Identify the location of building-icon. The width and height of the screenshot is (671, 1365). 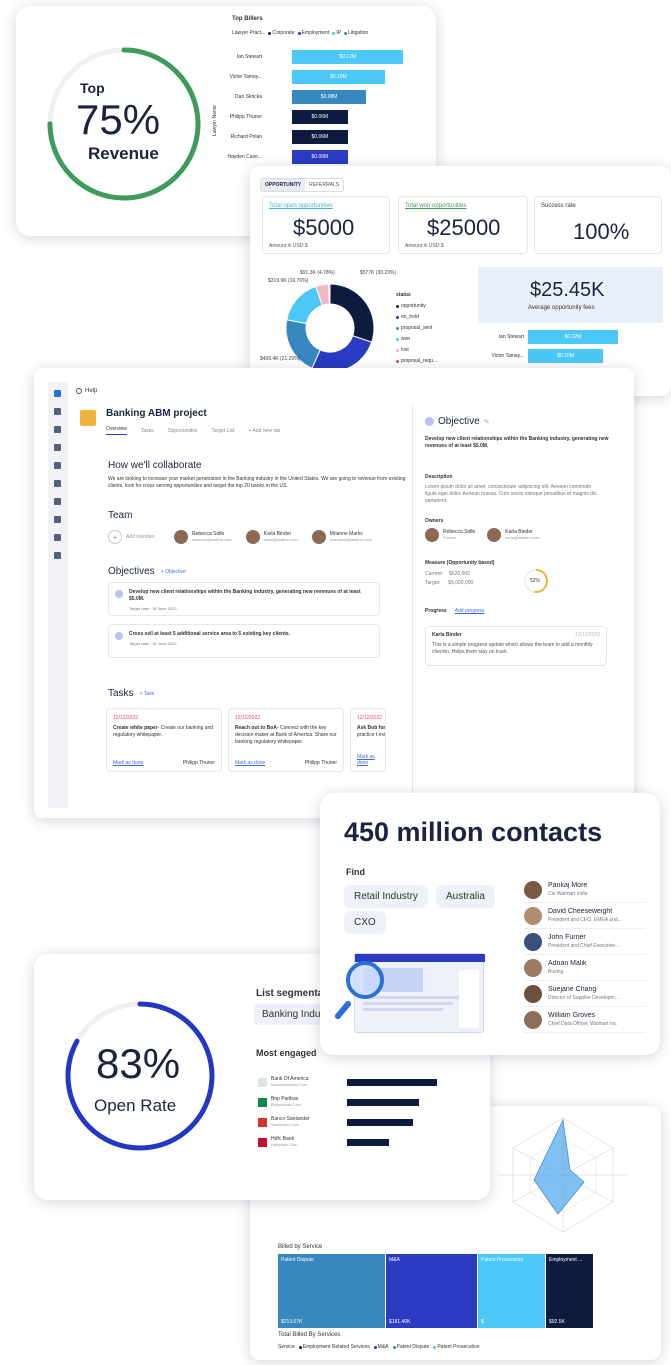
(57, 429).